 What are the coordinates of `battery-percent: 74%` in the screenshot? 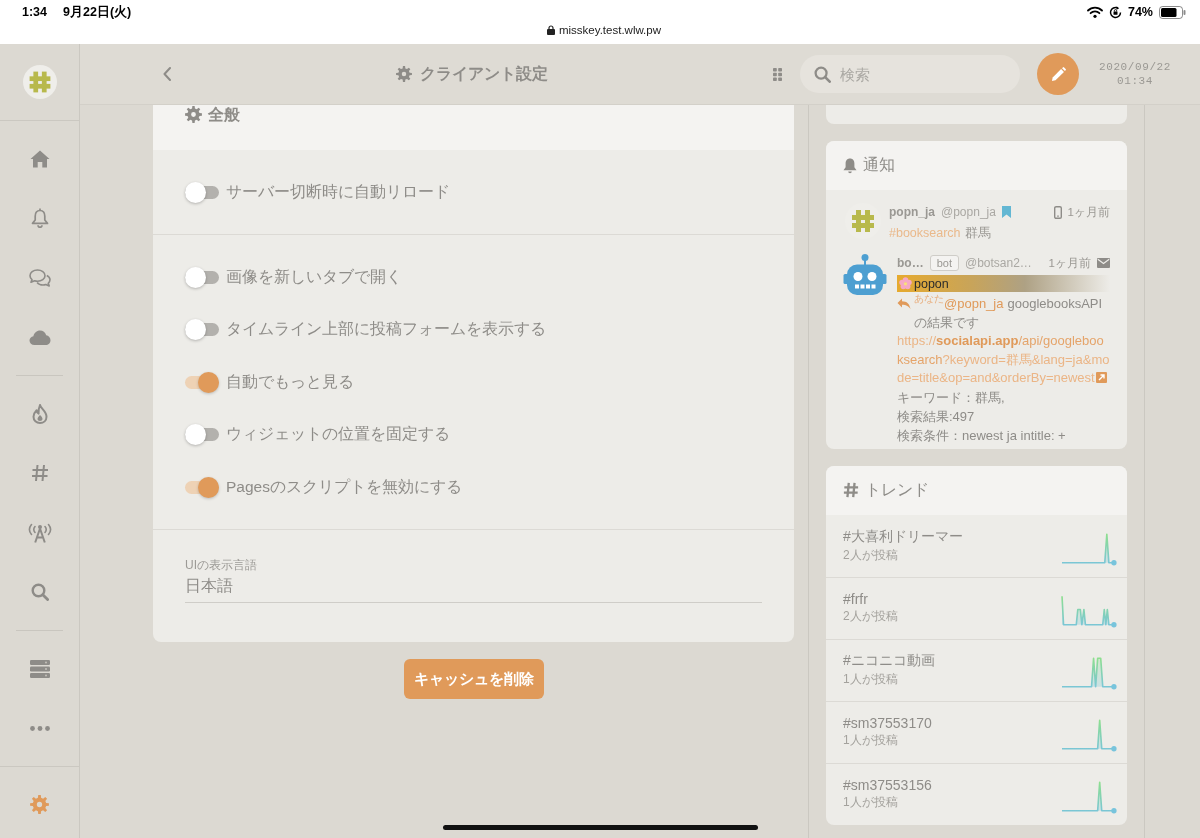 It's located at (1140, 12).